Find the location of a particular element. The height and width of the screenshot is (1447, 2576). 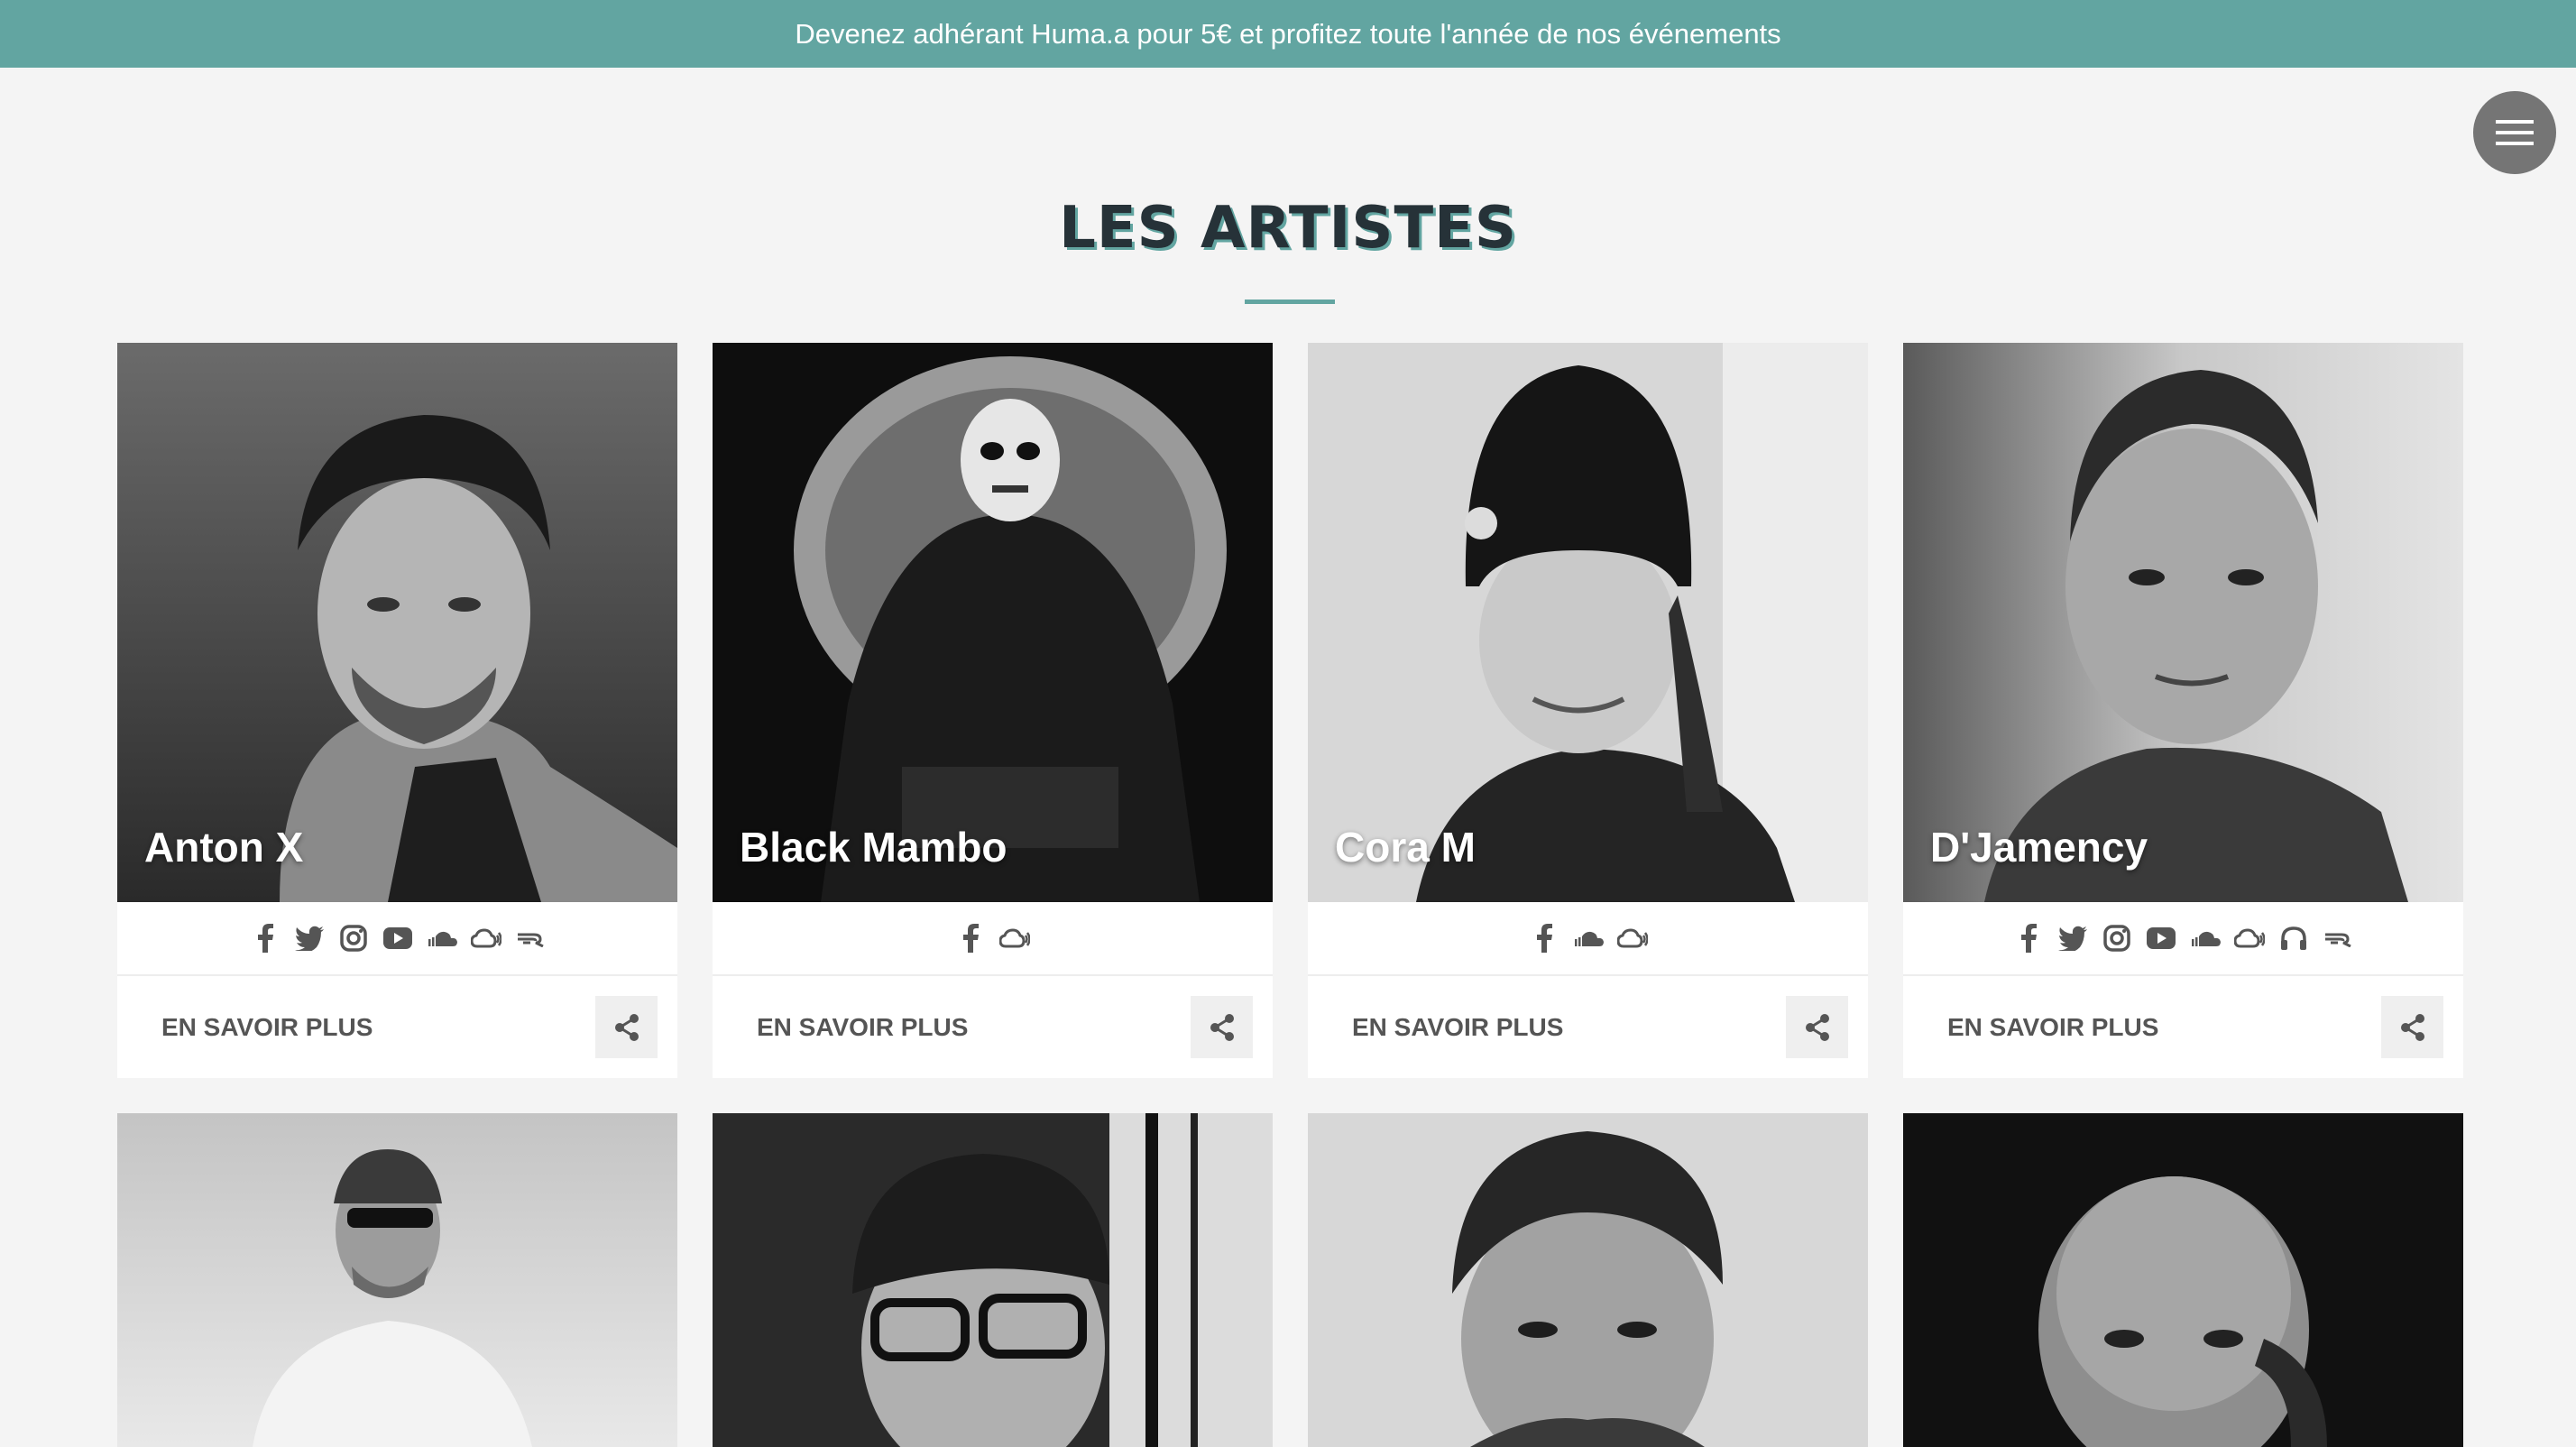

artist-name: D'Jamency is located at coordinates (2039, 847).